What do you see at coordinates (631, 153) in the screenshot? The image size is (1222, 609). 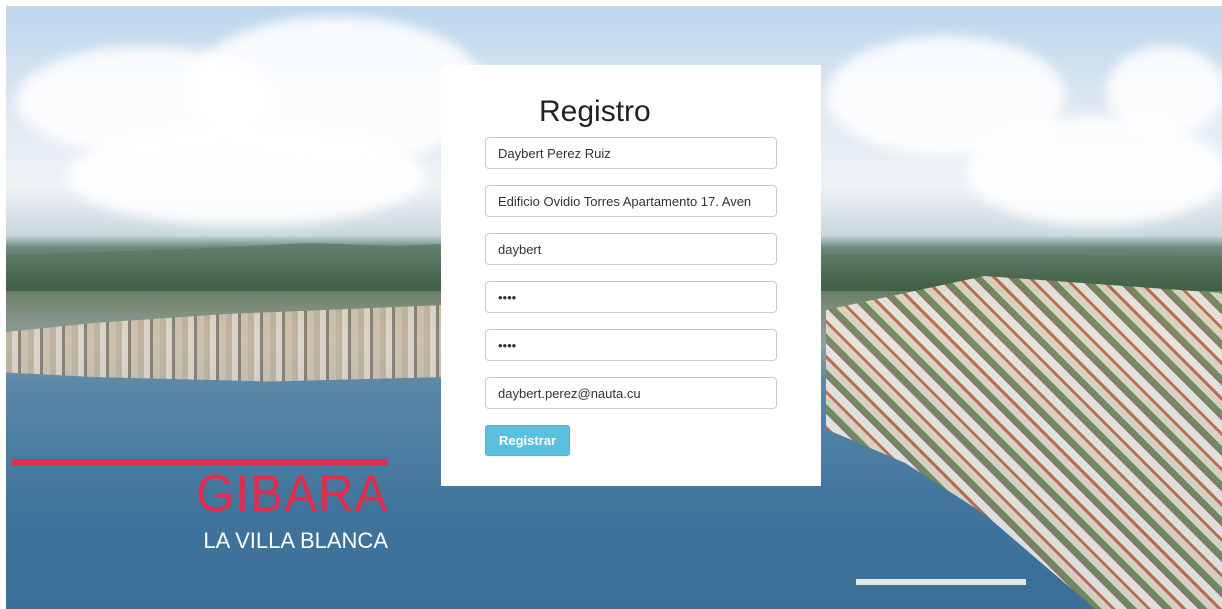 I see `full-name-input` at bounding box center [631, 153].